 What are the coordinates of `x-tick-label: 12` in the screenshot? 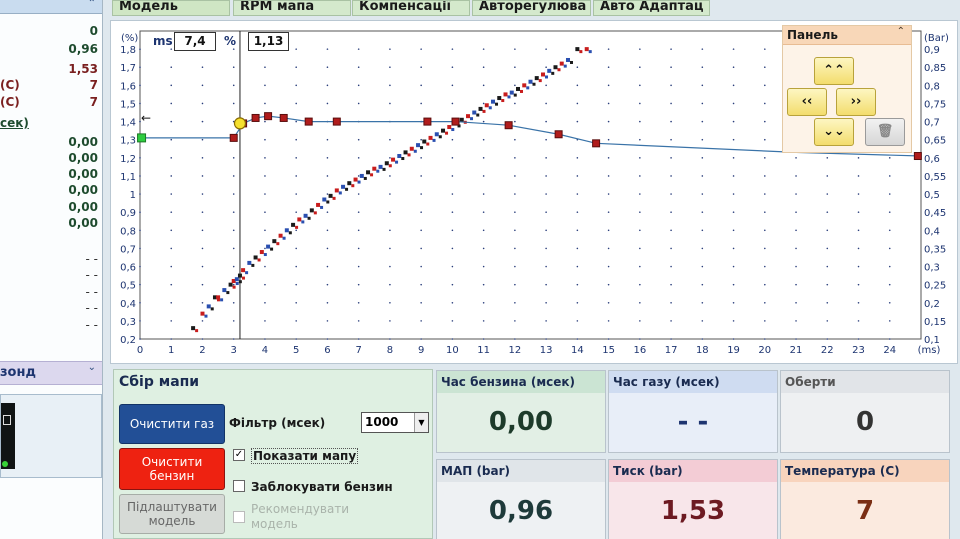 It's located at (515, 350).